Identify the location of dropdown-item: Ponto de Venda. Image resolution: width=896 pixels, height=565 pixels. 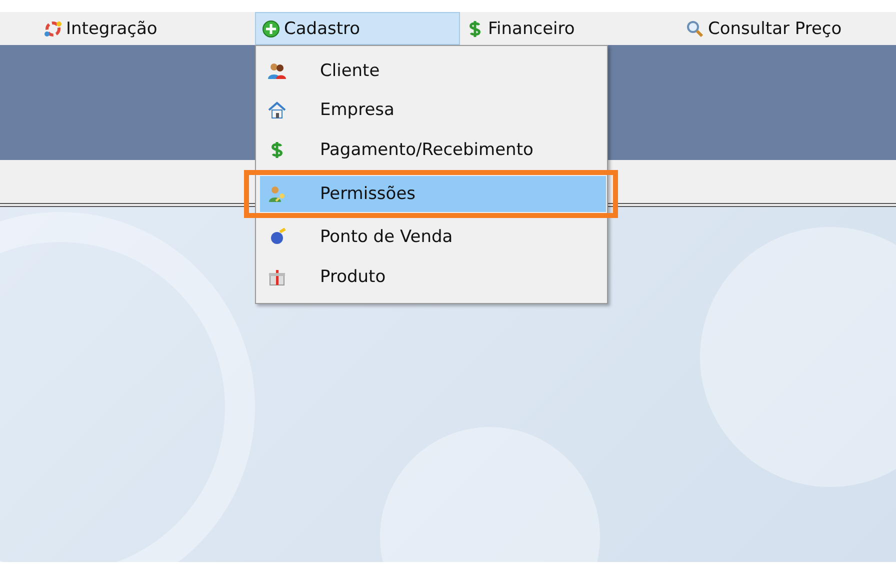
(431, 237).